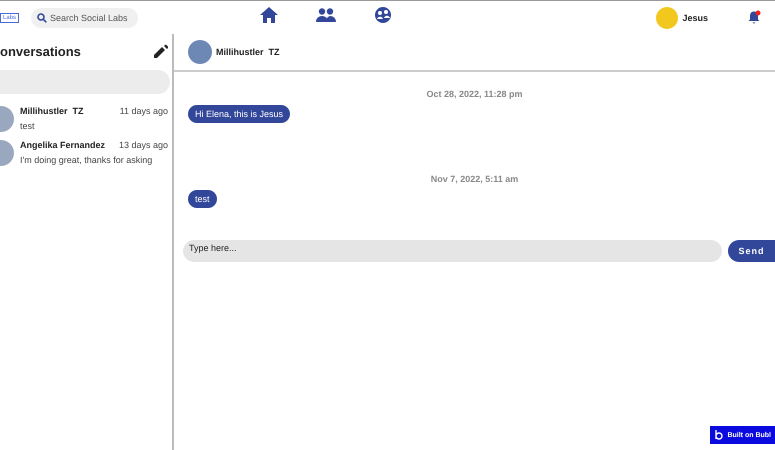 The height and width of the screenshot is (450, 775). Describe the element at coordinates (239, 114) in the screenshot. I see `message-bubble: Hi Elena, this is Jesus` at that location.